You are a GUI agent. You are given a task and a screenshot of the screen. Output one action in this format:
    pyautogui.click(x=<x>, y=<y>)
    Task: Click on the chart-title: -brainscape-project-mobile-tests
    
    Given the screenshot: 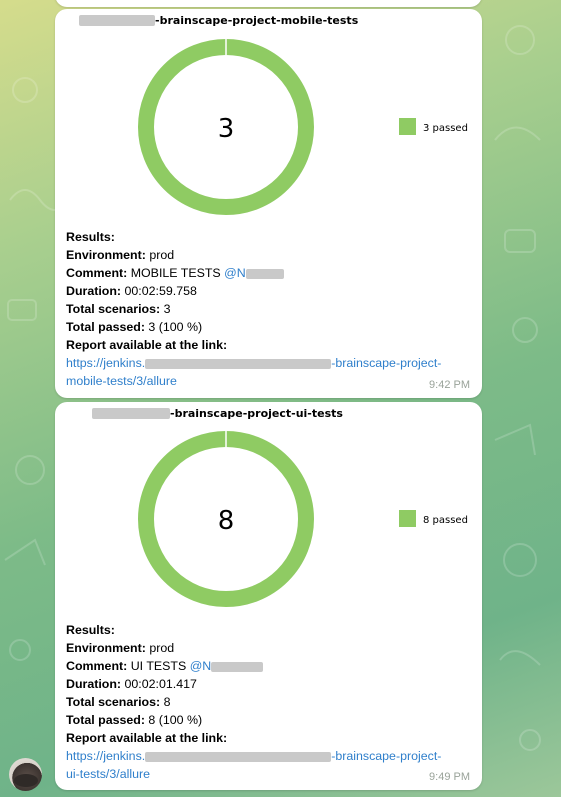 What is the action you would take?
    pyautogui.click(x=257, y=20)
    